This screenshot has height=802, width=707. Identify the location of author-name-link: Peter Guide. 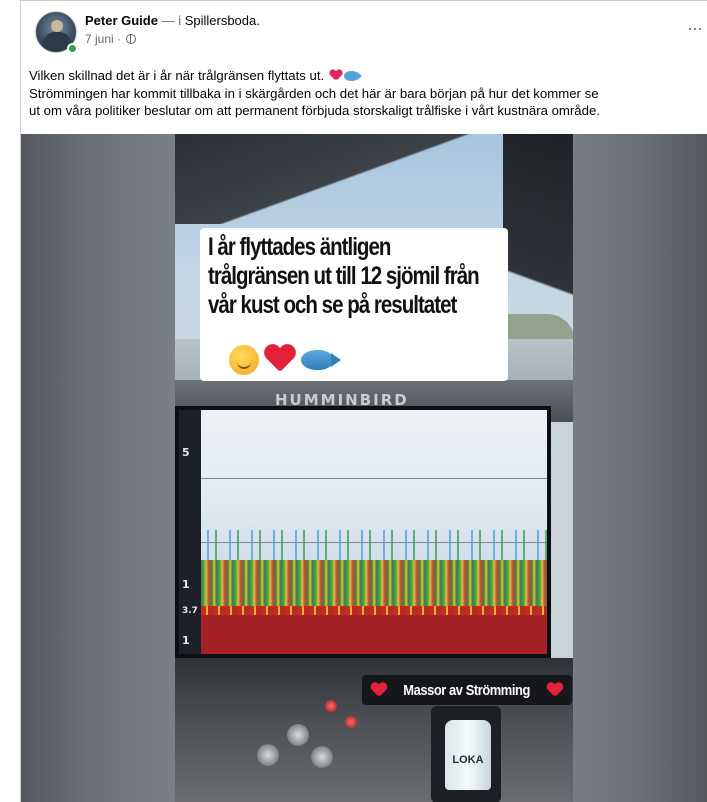
(121, 20).